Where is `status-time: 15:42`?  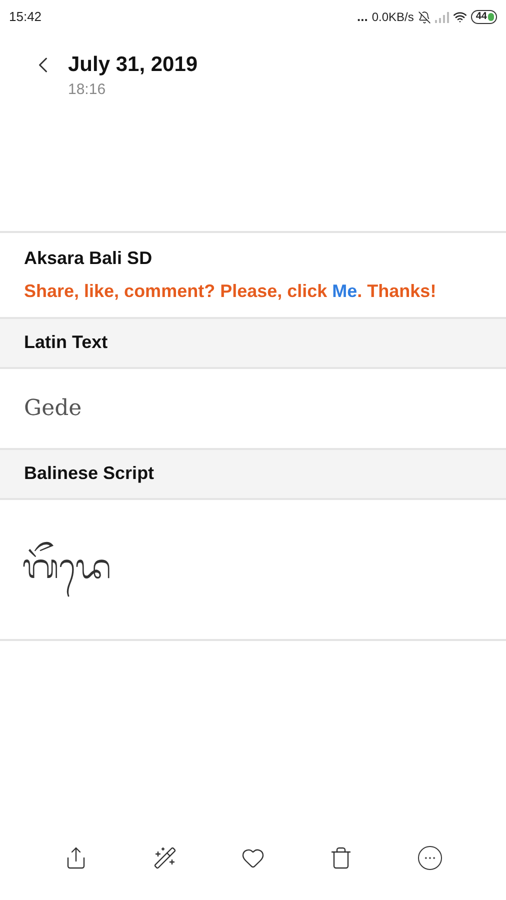 status-time: 15:42 is located at coordinates (25, 17).